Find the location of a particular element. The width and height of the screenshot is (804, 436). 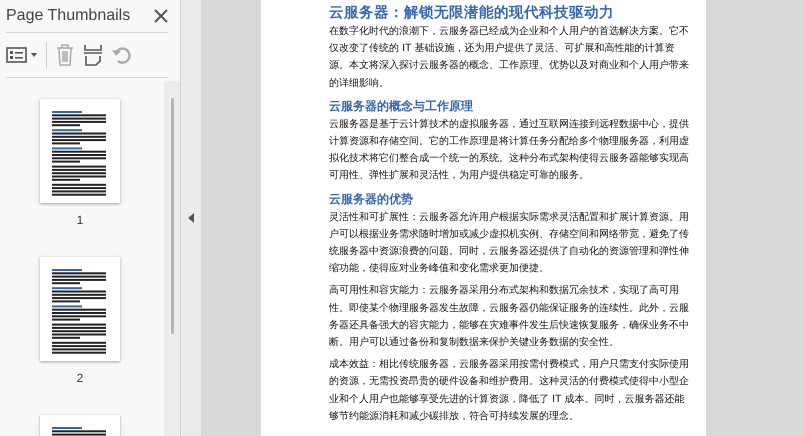

body-paragraph: 高可用性和容灾能力：云服务器采用分布式架构和数据冗余技术，实现了高可用性。即使某个物理服务器发生故障，云服务器仍能保证服务的连续性。此外，云服务器还具备强大的容灾能力，能够在灾难事件发生后快速恢复服务，确保业务不中断。用户可以通过备份和复制数据来保护关键业务数据的安全性。 is located at coordinates (509, 317).